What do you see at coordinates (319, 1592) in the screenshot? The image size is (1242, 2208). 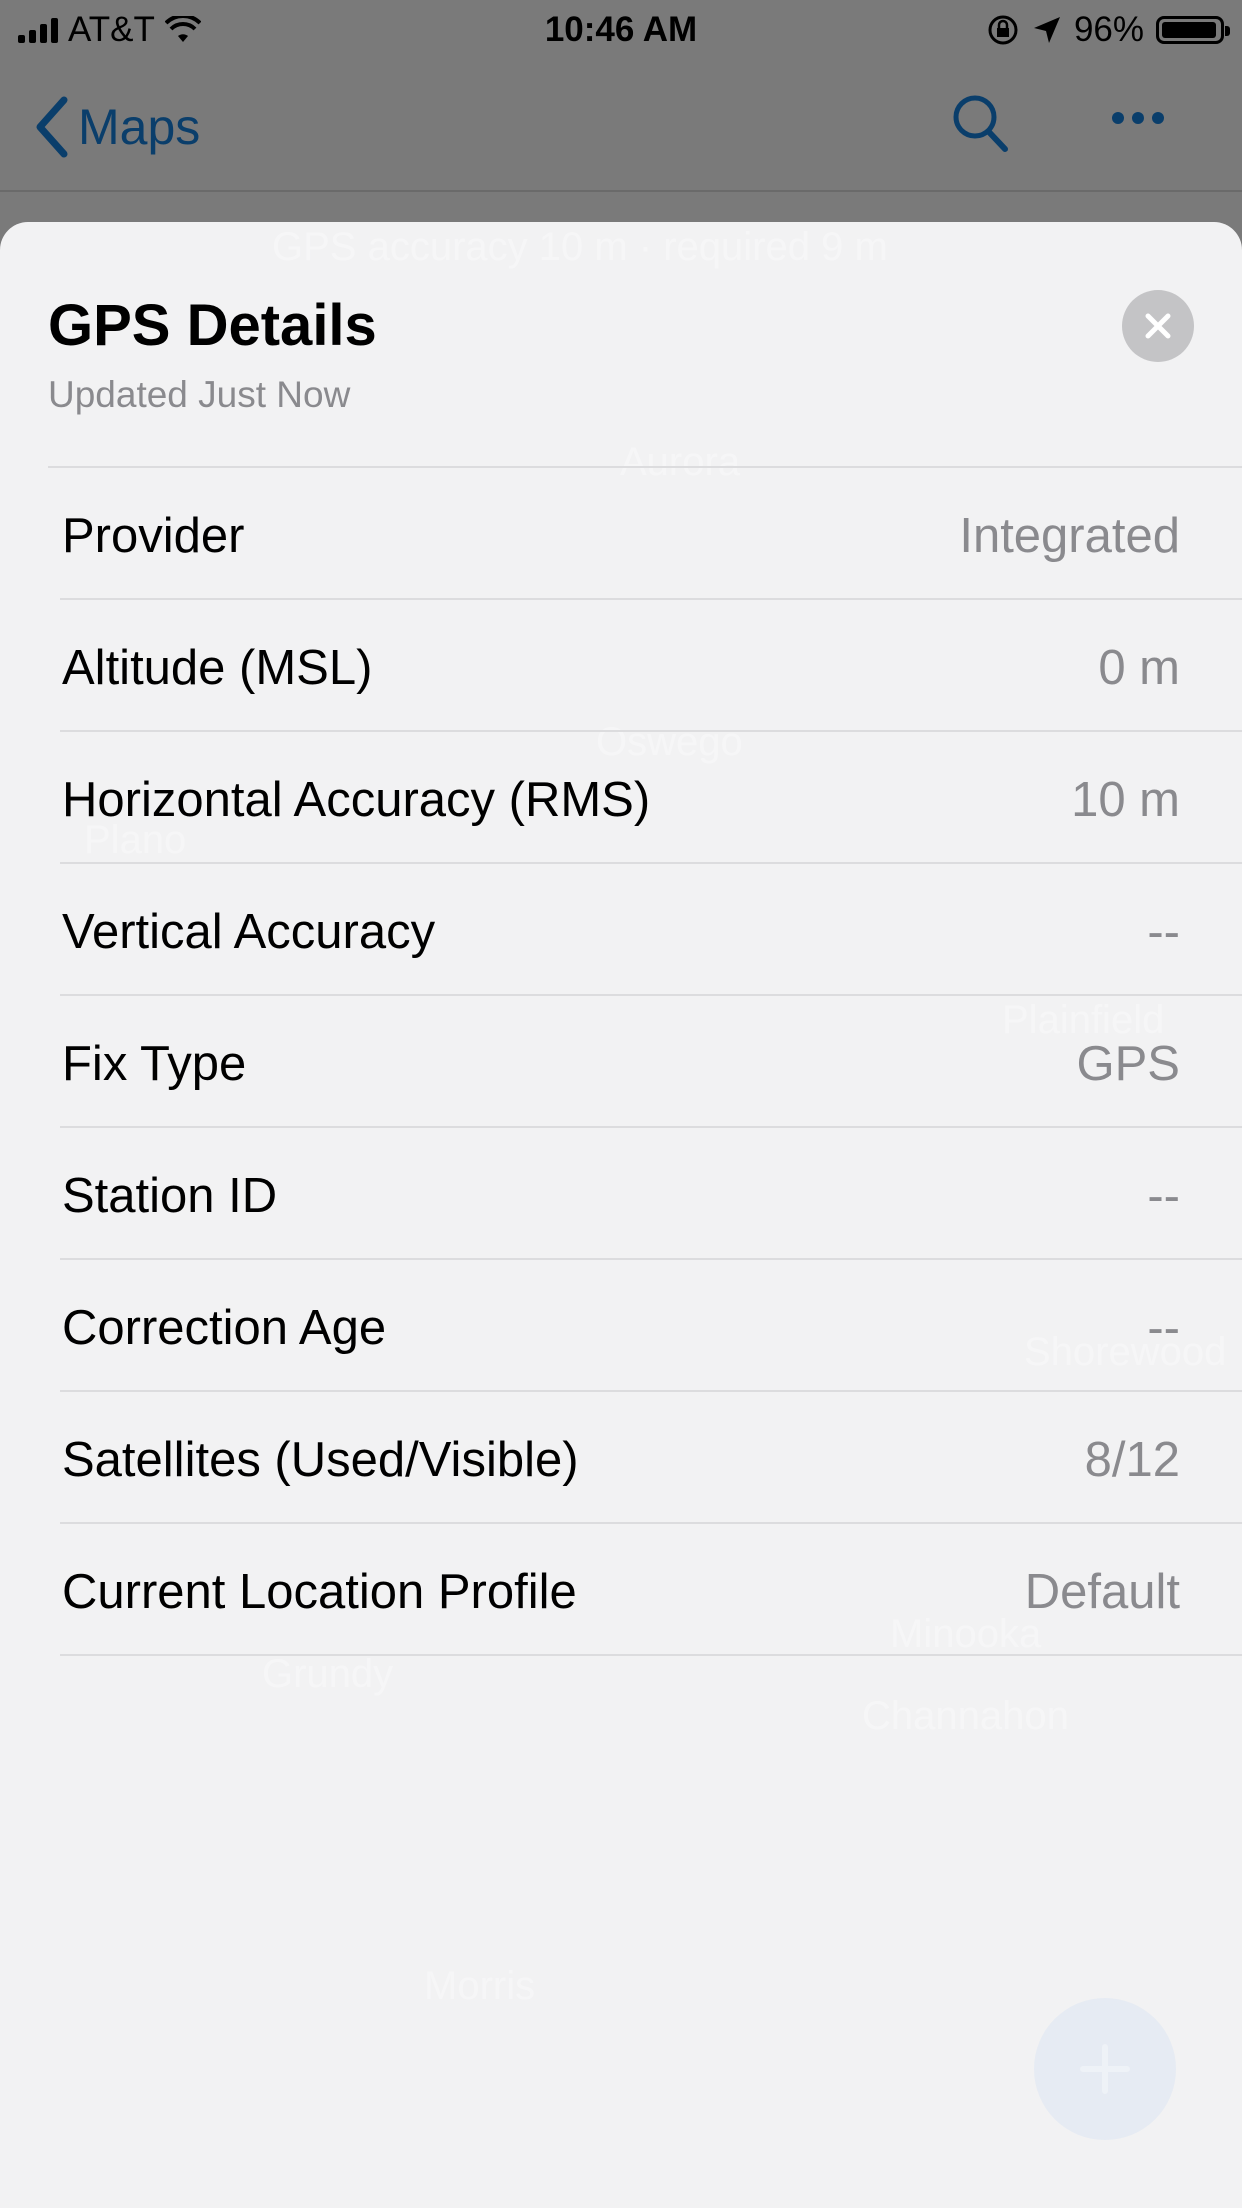 I see `detail-label: Current Location Profile` at bounding box center [319, 1592].